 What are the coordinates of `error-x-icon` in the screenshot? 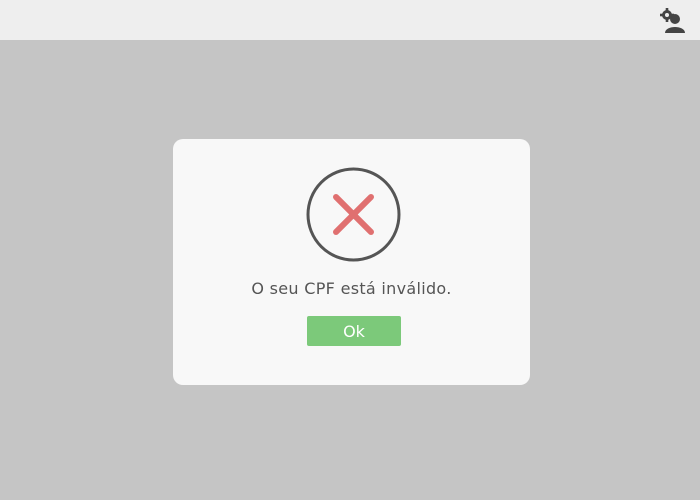 It's located at (353, 214).